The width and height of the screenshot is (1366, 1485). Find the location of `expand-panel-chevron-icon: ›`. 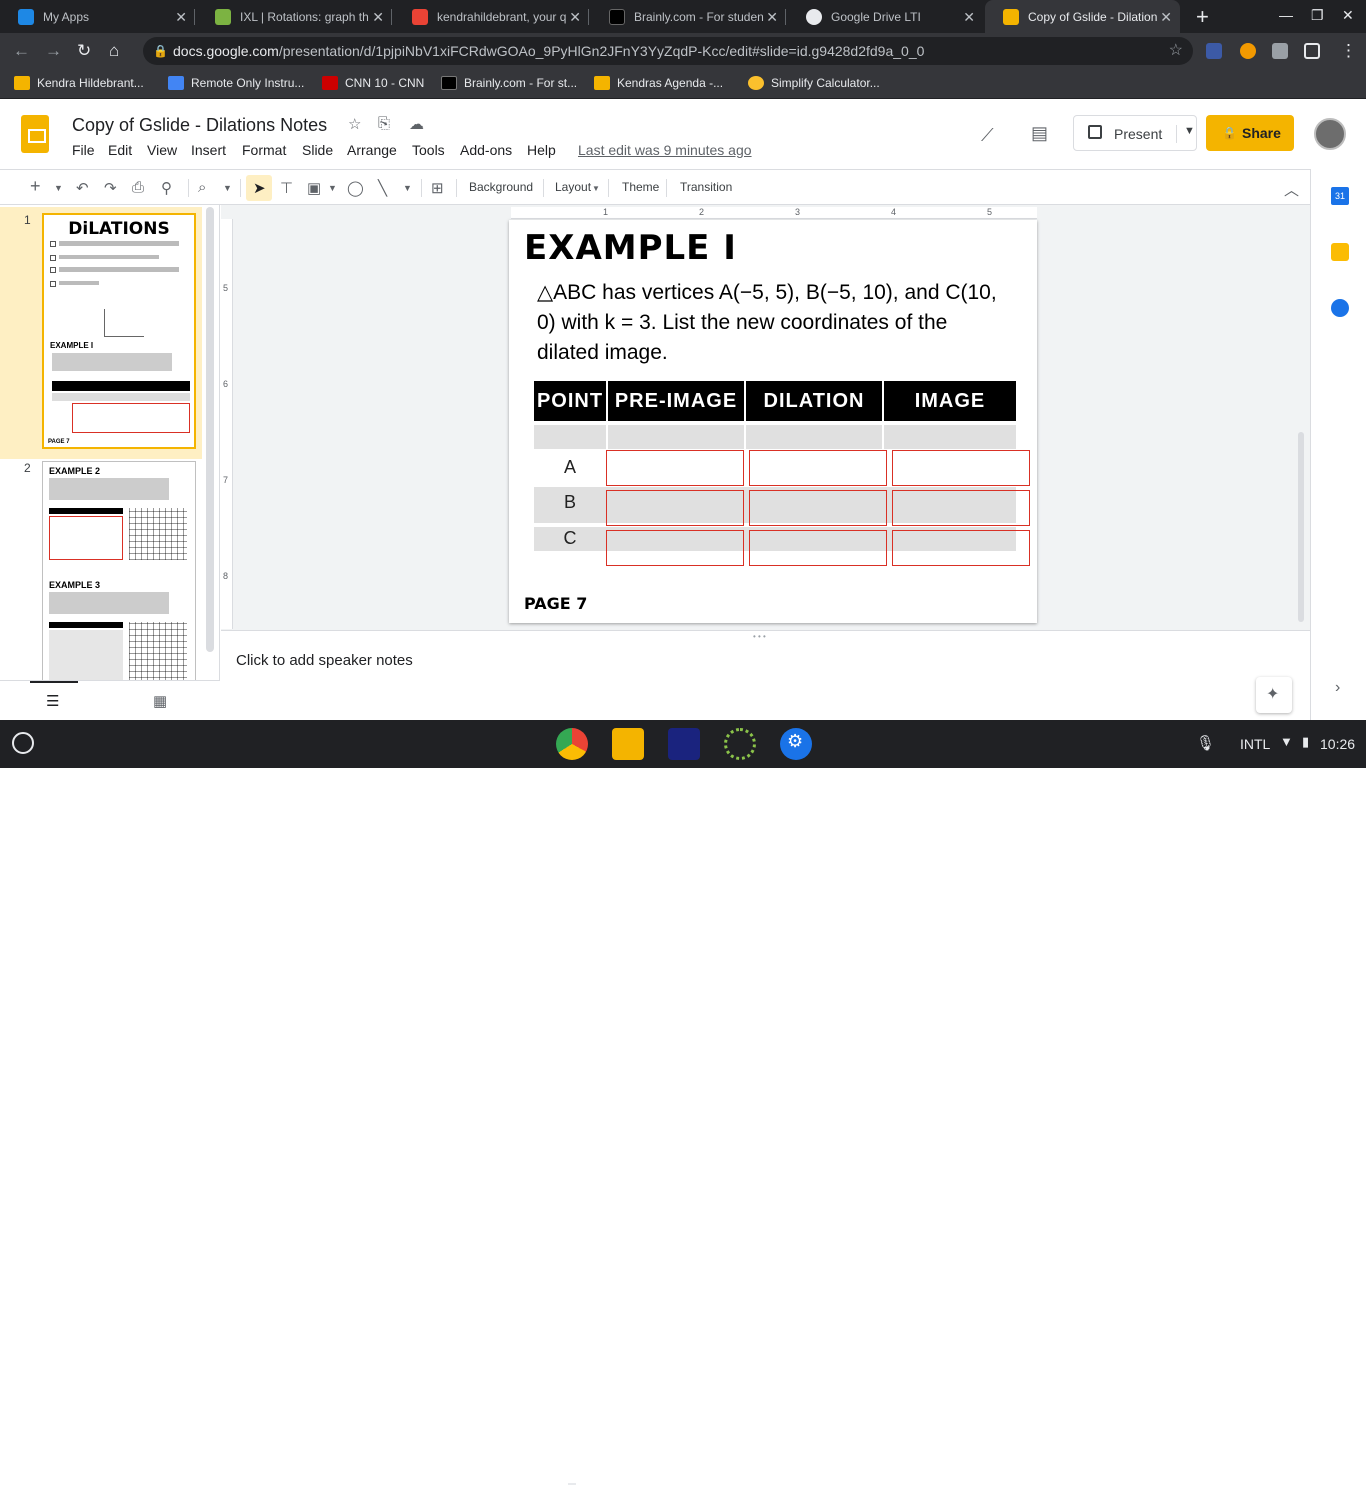

expand-panel-chevron-icon: › is located at coordinates (1337, 688).